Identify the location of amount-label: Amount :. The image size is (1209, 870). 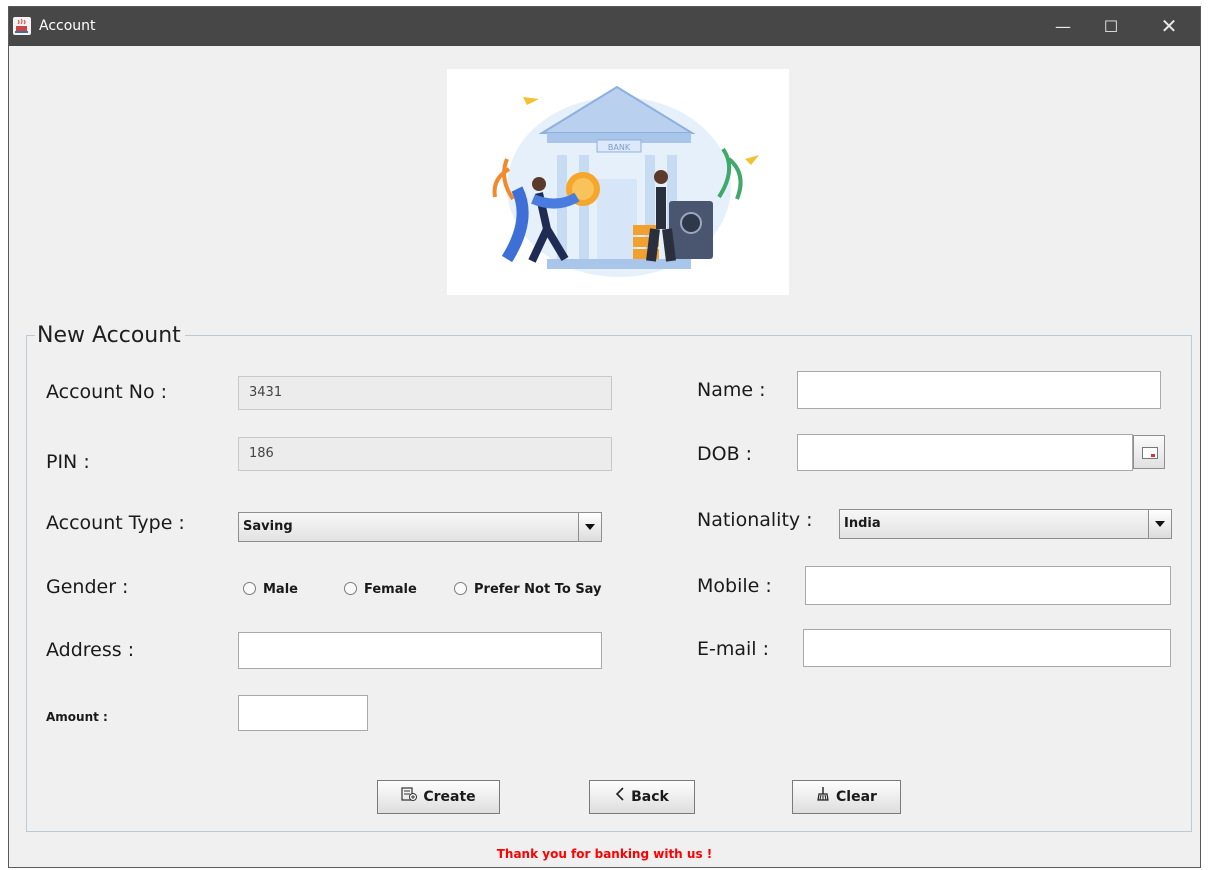
(77, 717).